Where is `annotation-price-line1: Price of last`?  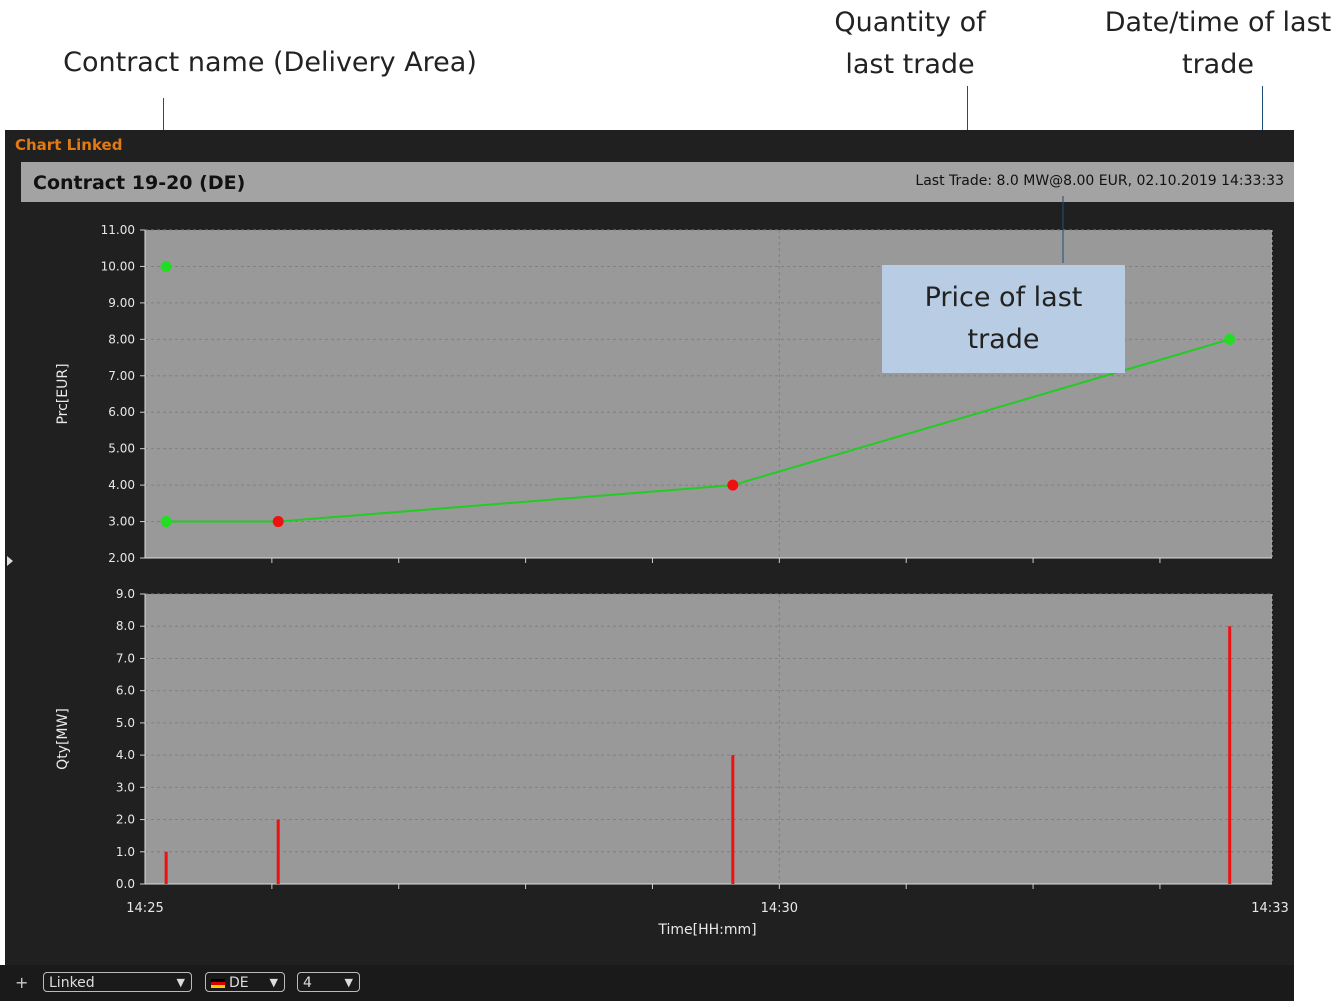
annotation-price-line1: Price of last is located at coordinates (1003, 297).